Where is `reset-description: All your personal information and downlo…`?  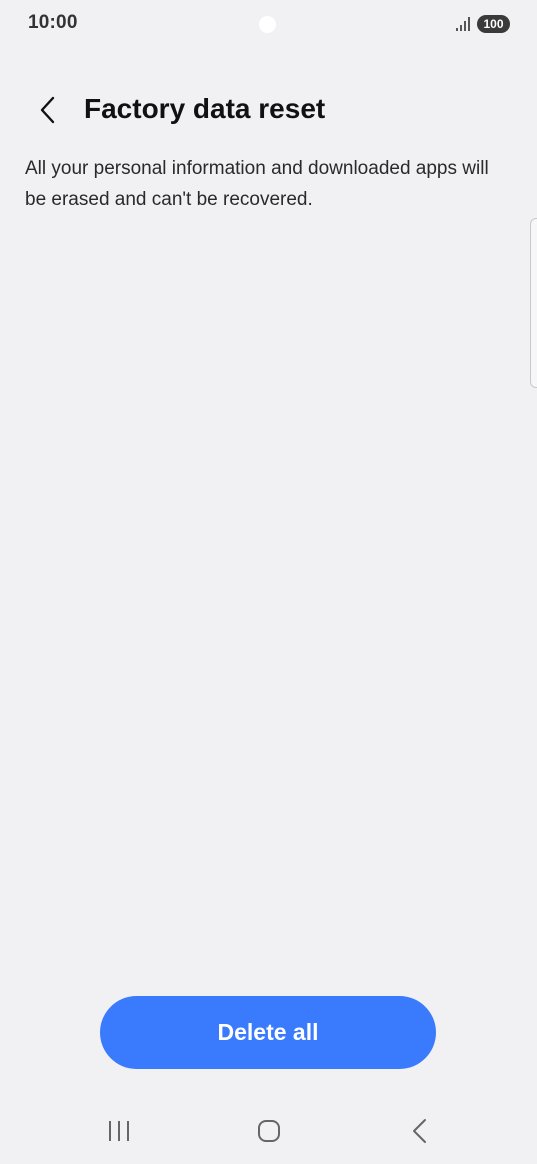
reset-description: All your personal information and downlo… is located at coordinates (257, 184).